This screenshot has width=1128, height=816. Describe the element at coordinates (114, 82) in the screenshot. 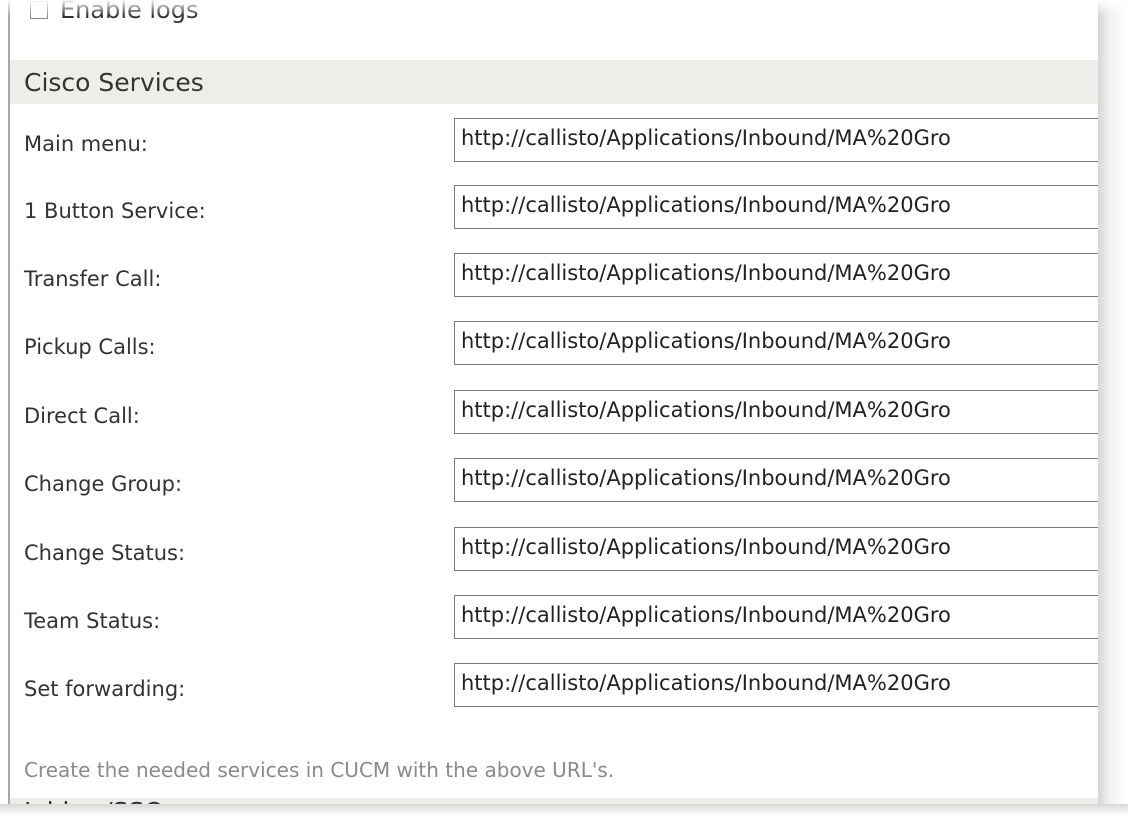

I see `section-title: Cisco Services` at that location.